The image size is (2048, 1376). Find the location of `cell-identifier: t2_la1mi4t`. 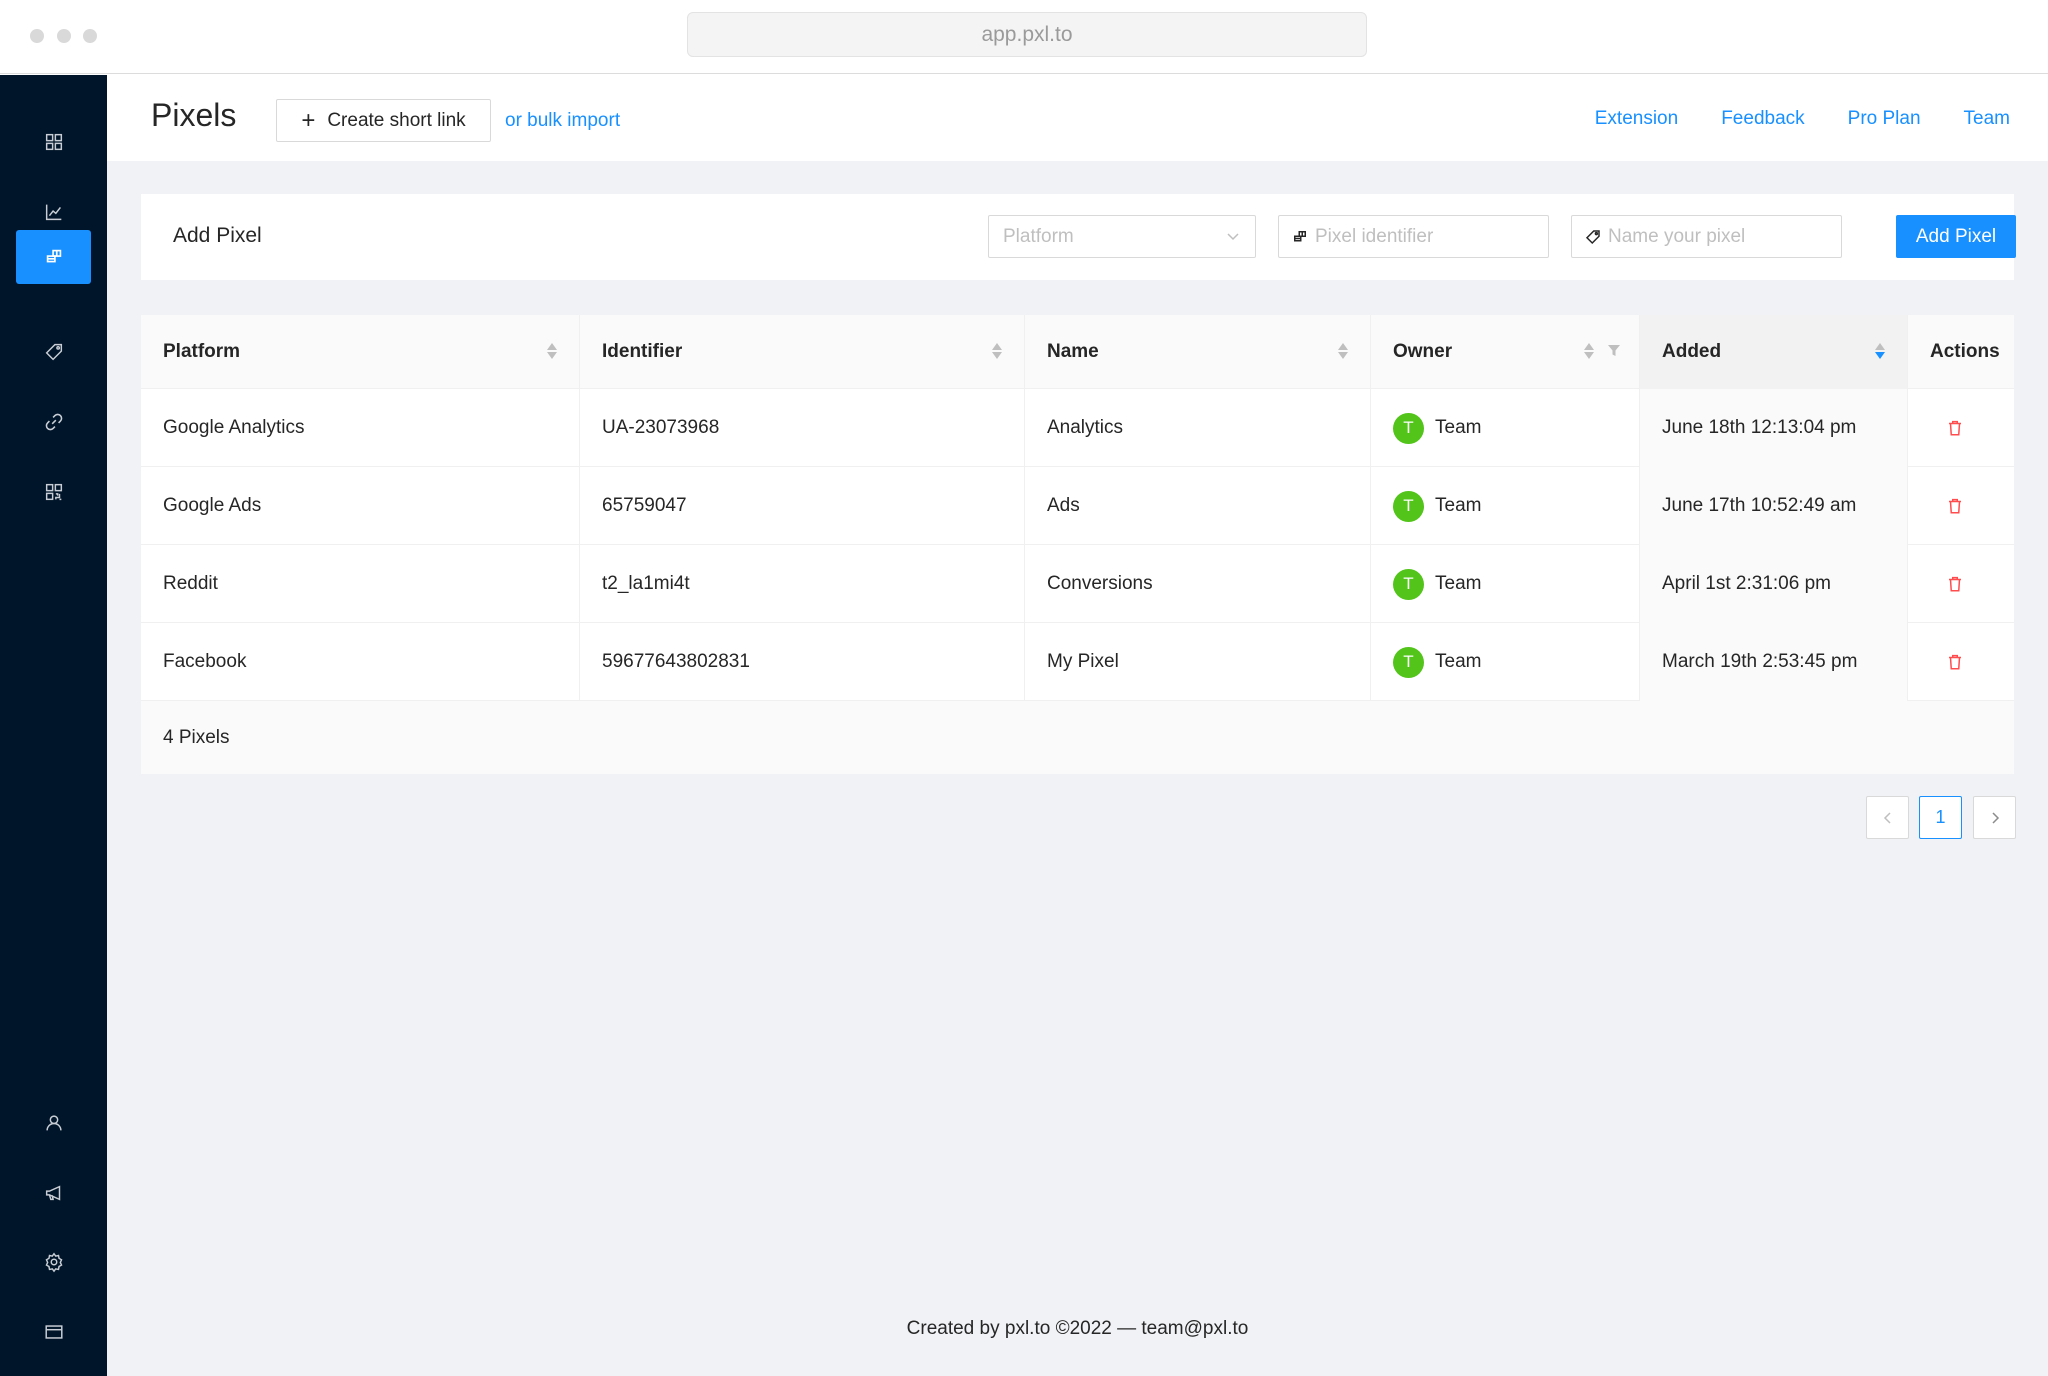

cell-identifier: t2_la1mi4t is located at coordinates (802, 584).